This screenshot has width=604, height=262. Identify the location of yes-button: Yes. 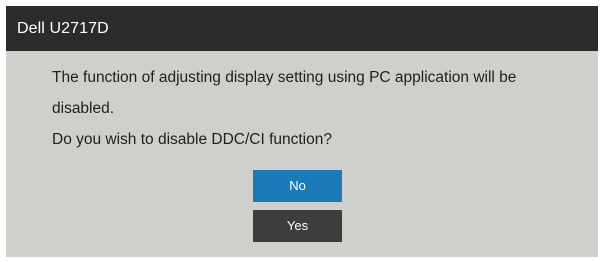
(297, 226).